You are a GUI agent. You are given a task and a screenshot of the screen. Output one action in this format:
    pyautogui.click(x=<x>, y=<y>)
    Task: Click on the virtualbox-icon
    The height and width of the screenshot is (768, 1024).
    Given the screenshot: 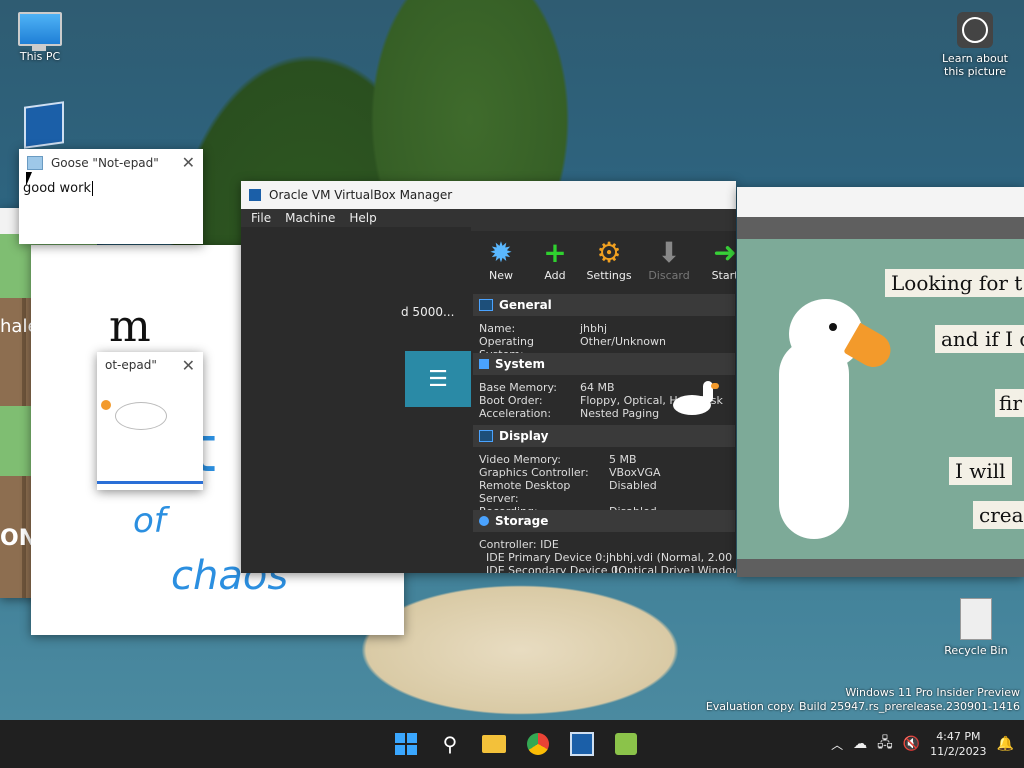 What is the action you would take?
    pyautogui.click(x=582, y=744)
    